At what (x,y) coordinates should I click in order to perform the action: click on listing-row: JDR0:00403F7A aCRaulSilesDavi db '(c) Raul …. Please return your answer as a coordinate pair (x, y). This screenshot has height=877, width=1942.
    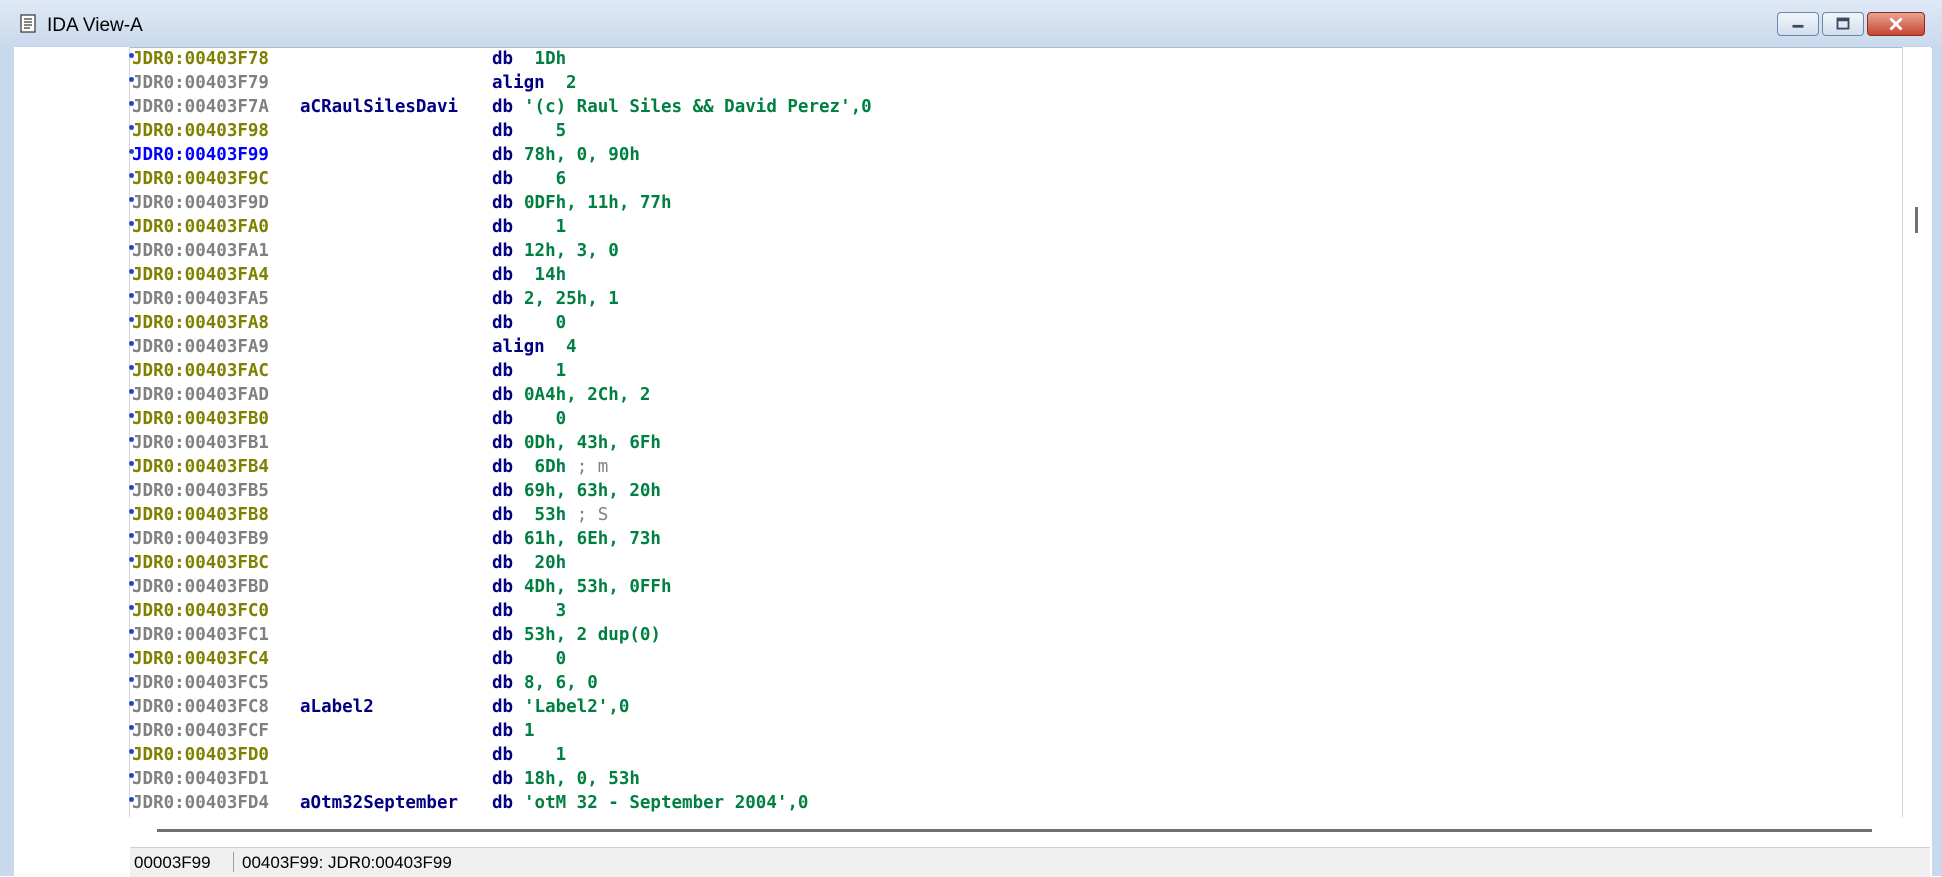
    Looking at the image, I should click on (1015, 107).